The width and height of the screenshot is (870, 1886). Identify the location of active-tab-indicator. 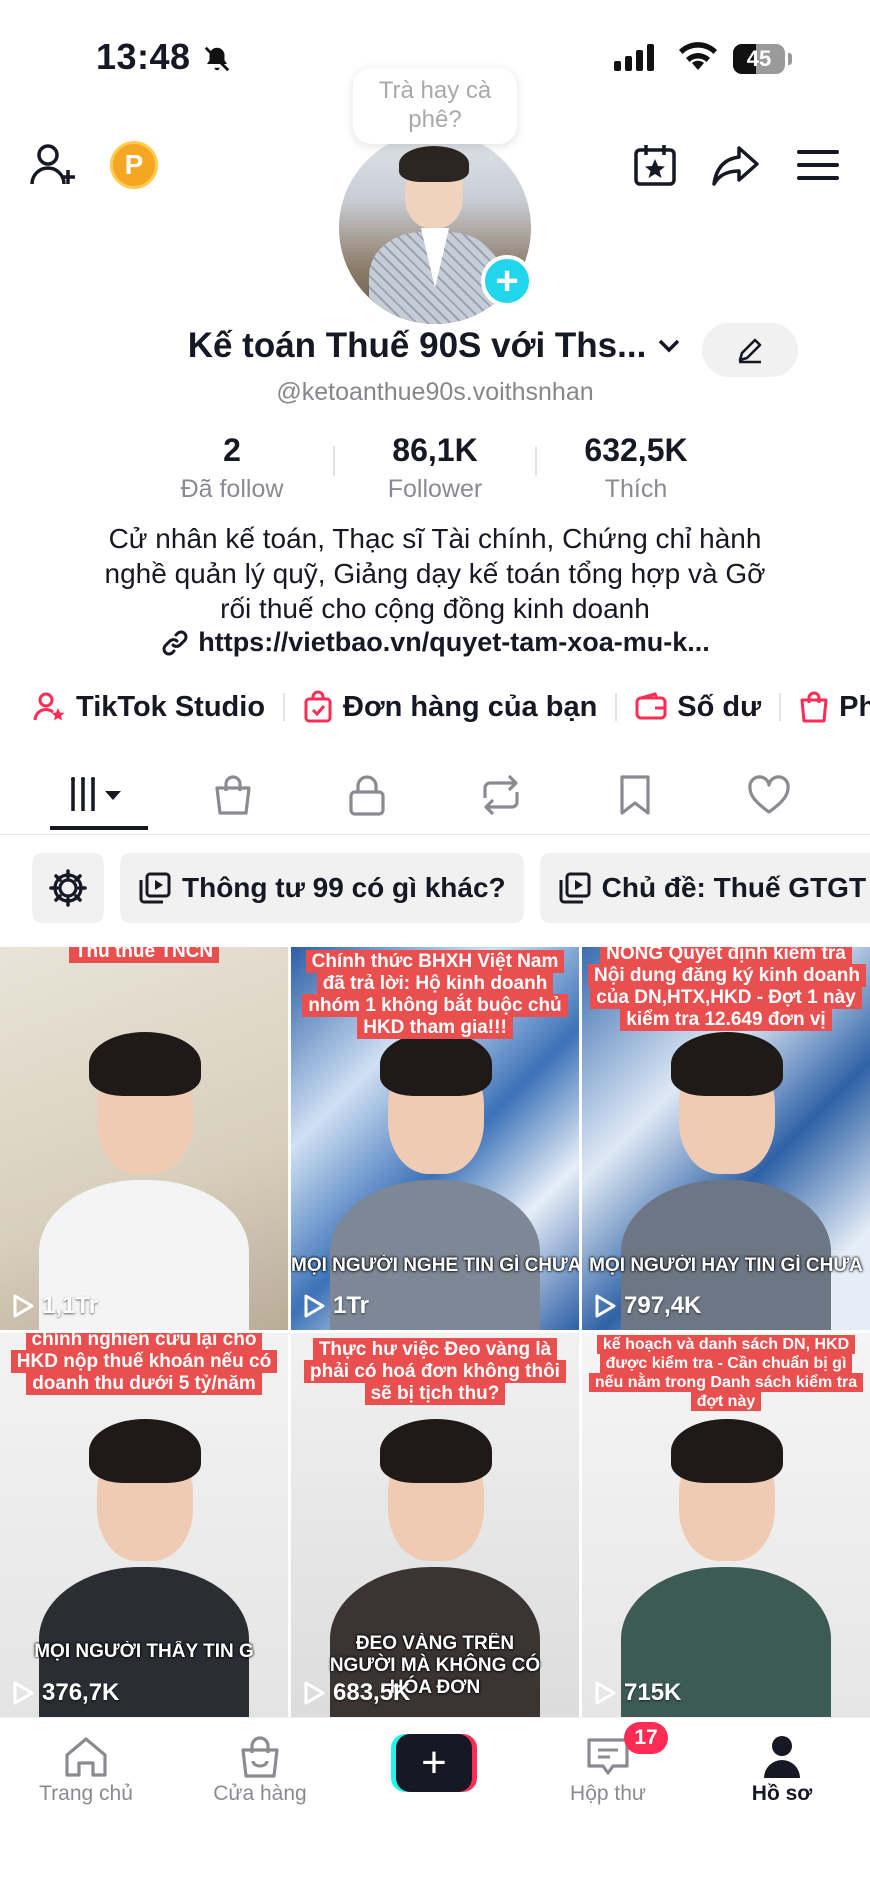
(99, 828).